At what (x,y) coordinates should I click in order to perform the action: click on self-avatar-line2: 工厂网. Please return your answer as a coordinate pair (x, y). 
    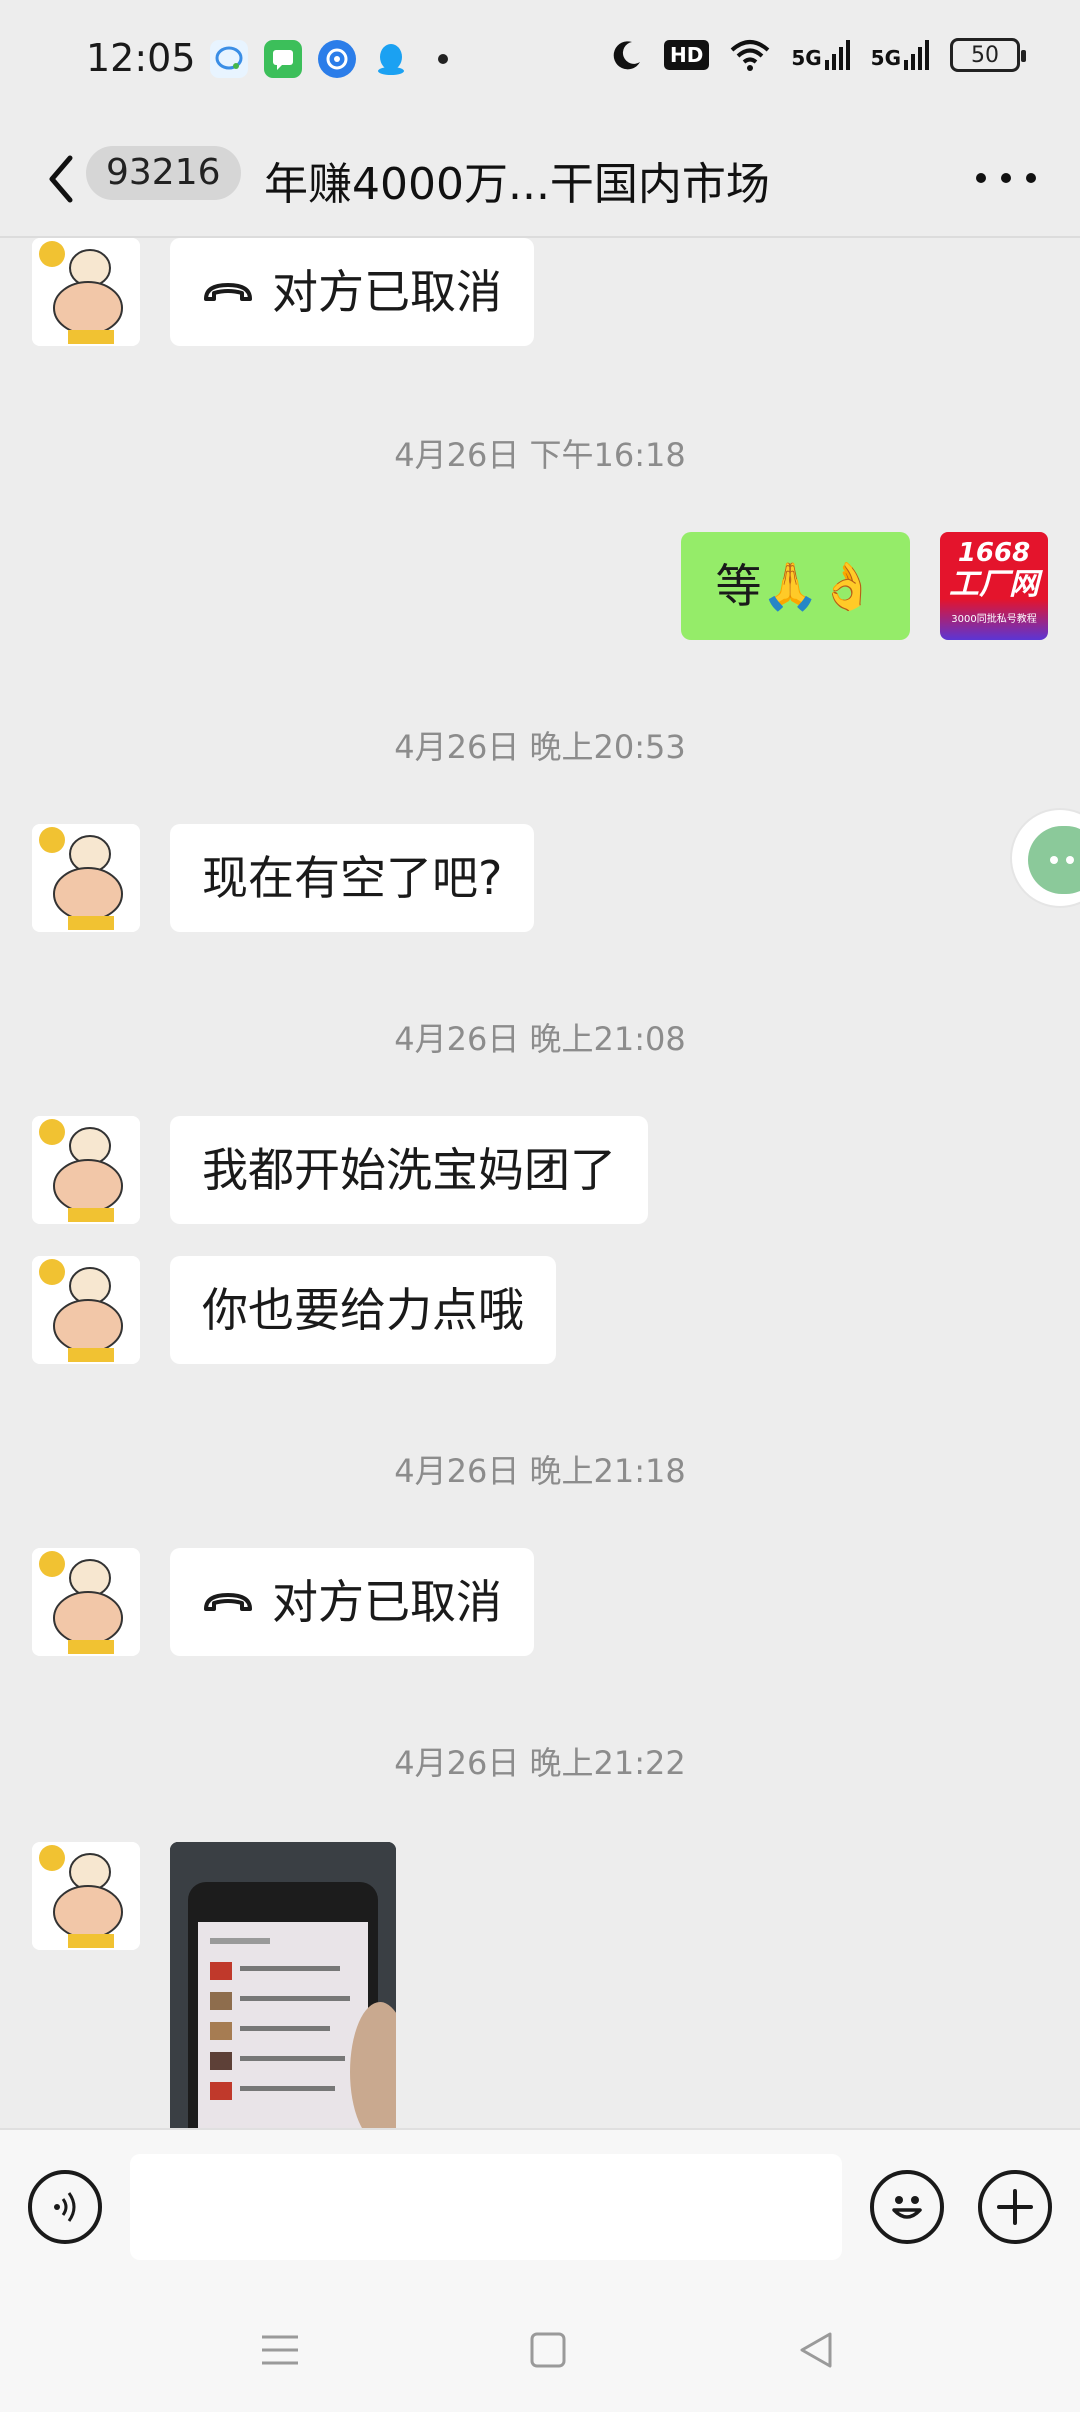
    Looking at the image, I should click on (994, 584).